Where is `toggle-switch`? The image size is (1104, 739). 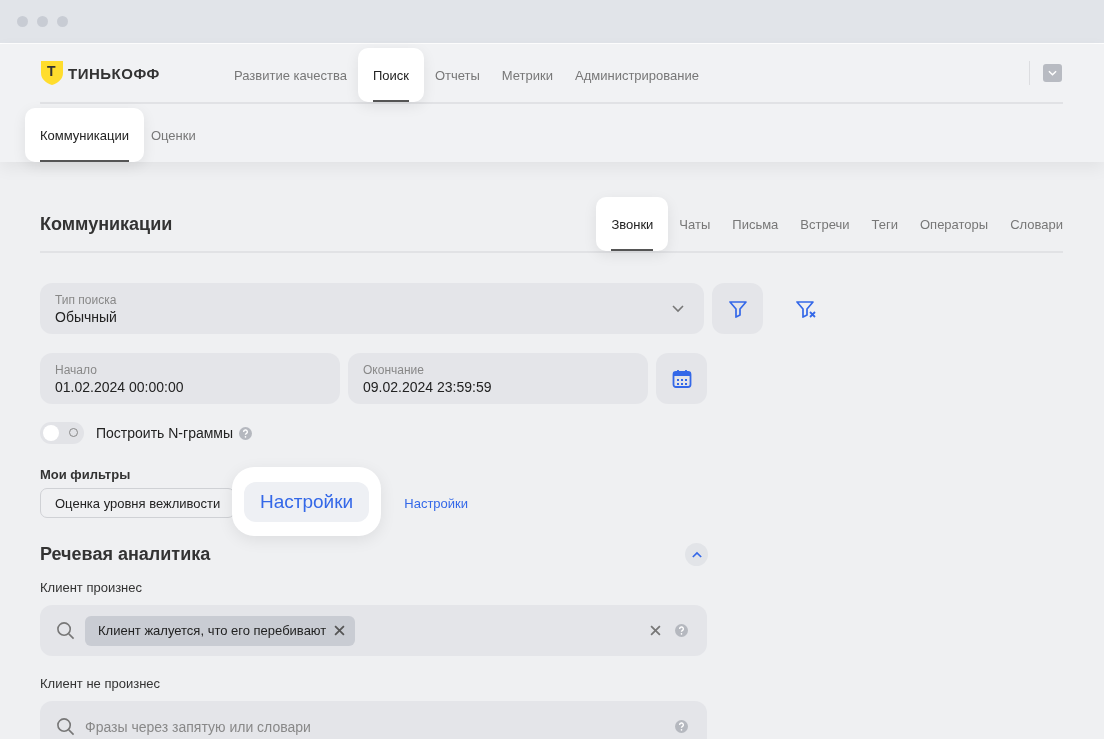
toggle-switch is located at coordinates (62, 433).